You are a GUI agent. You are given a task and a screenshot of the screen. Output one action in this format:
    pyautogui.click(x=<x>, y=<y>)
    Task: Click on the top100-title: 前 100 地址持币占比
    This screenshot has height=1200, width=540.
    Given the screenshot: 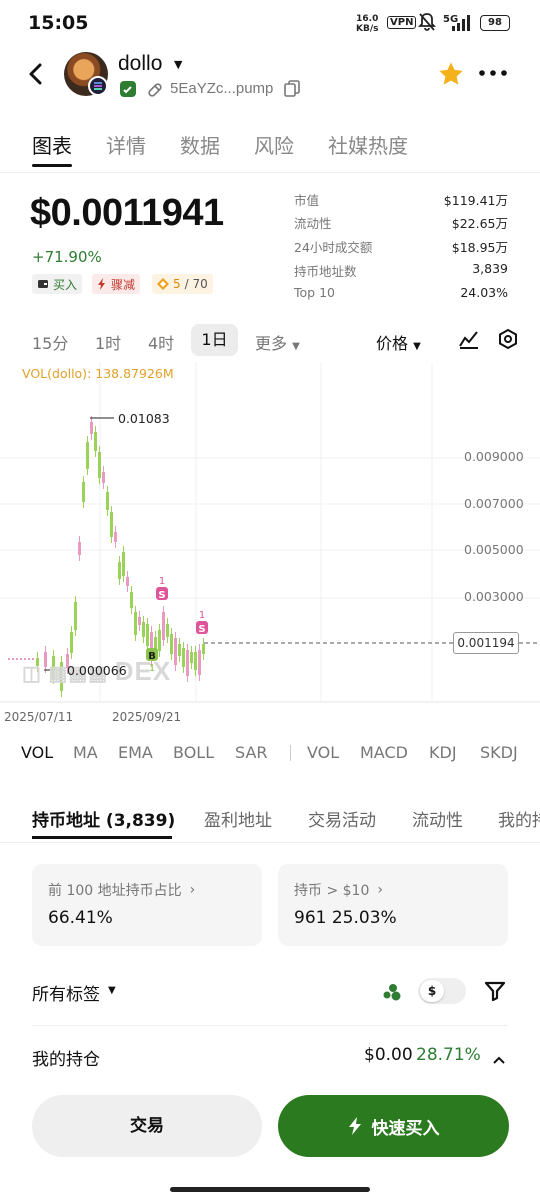 What is the action you would take?
    pyautogui.click(x=115, y=891)
    